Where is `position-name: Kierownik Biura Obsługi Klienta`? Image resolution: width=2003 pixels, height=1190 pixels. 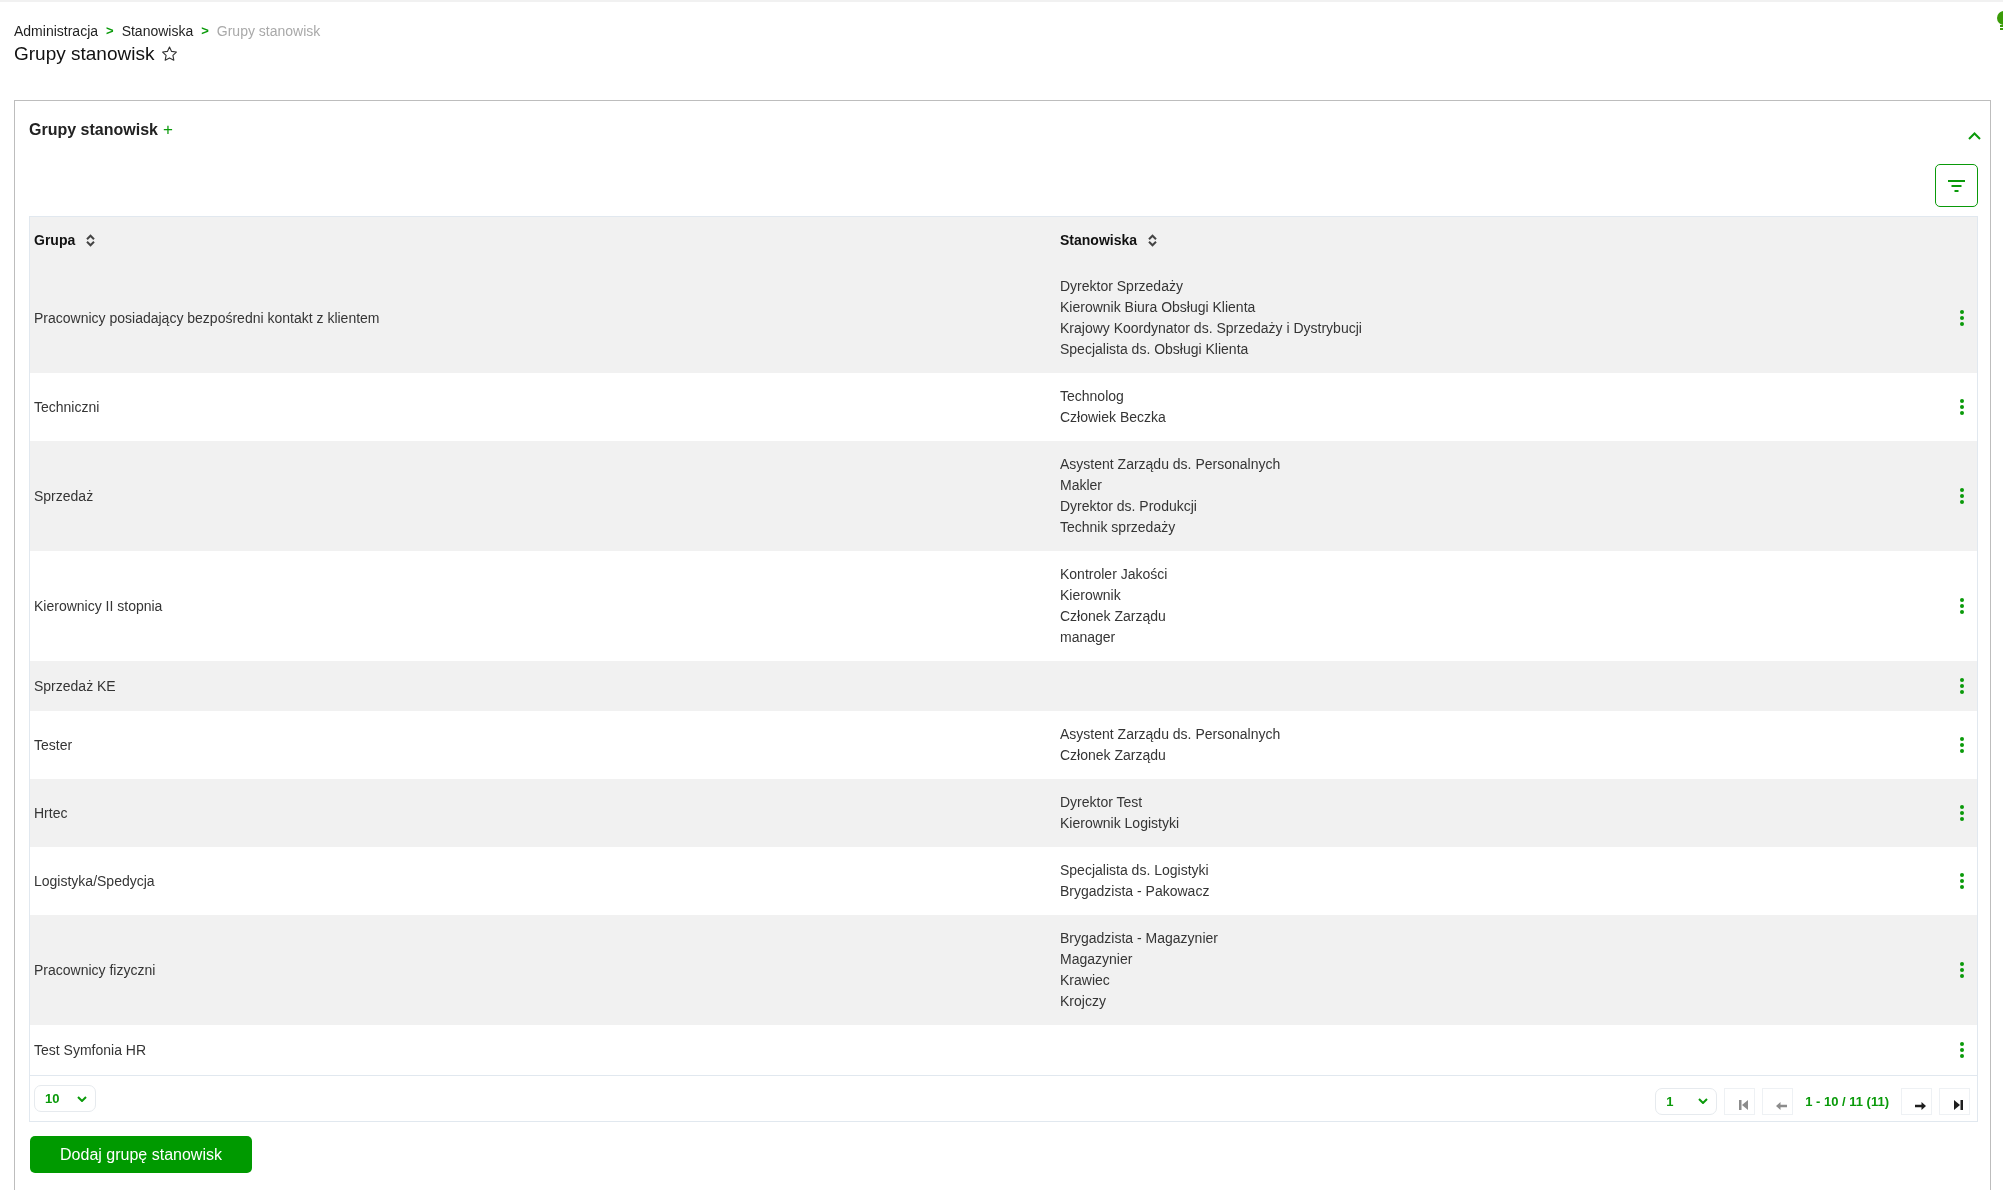
position-name: Kierownik Biura Obsługi Klienta is located at coordinates (1158, 307).